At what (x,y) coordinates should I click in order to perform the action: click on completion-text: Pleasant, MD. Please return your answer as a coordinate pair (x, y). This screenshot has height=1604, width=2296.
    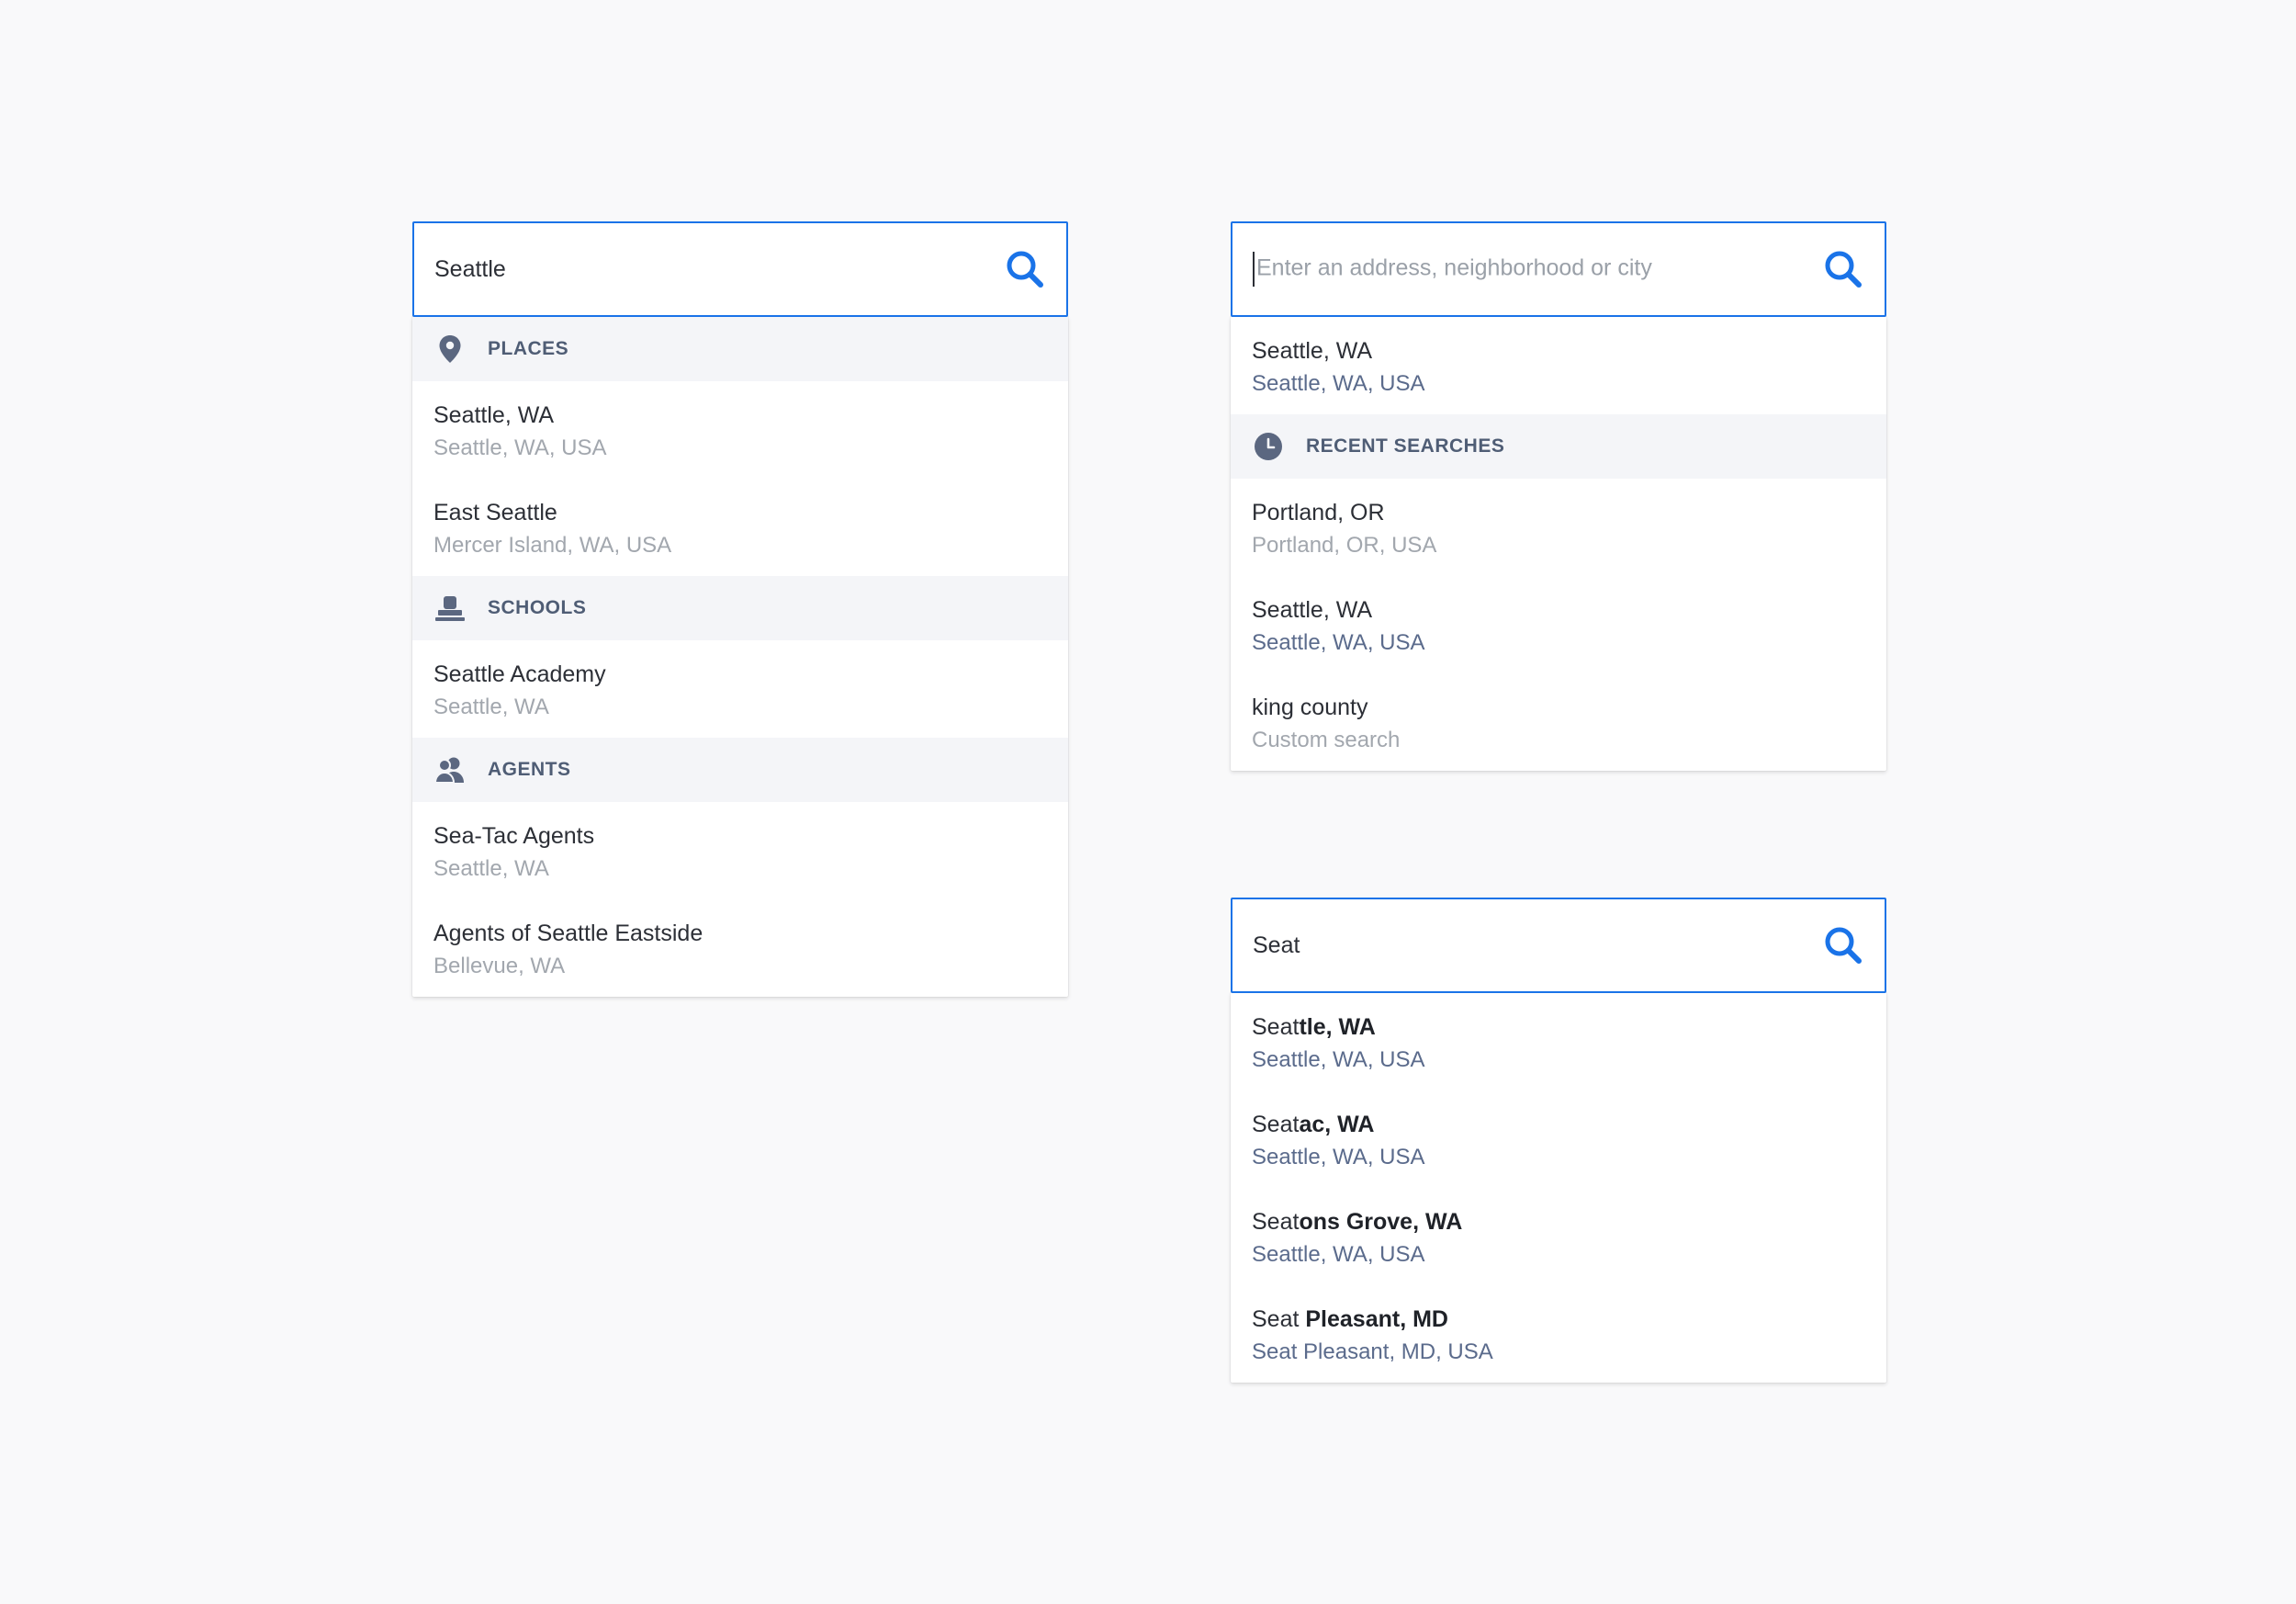
    Looking at the image, I should click on (1376, 1319).